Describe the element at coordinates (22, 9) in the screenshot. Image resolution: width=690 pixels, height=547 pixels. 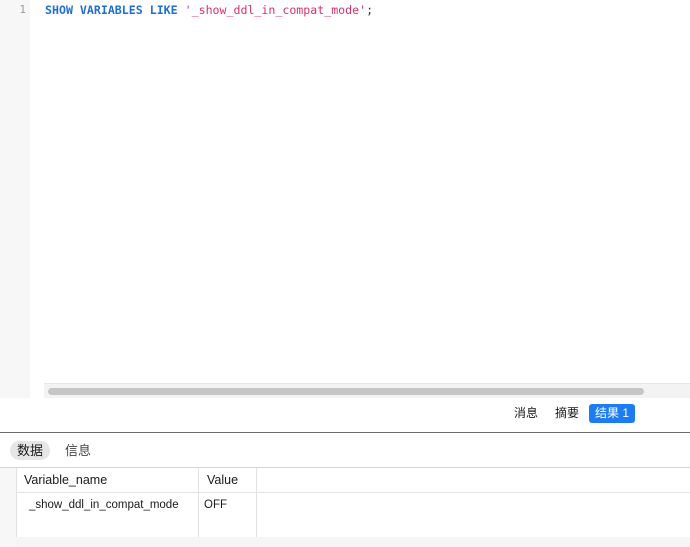
I see `line-number: 1` at that location.